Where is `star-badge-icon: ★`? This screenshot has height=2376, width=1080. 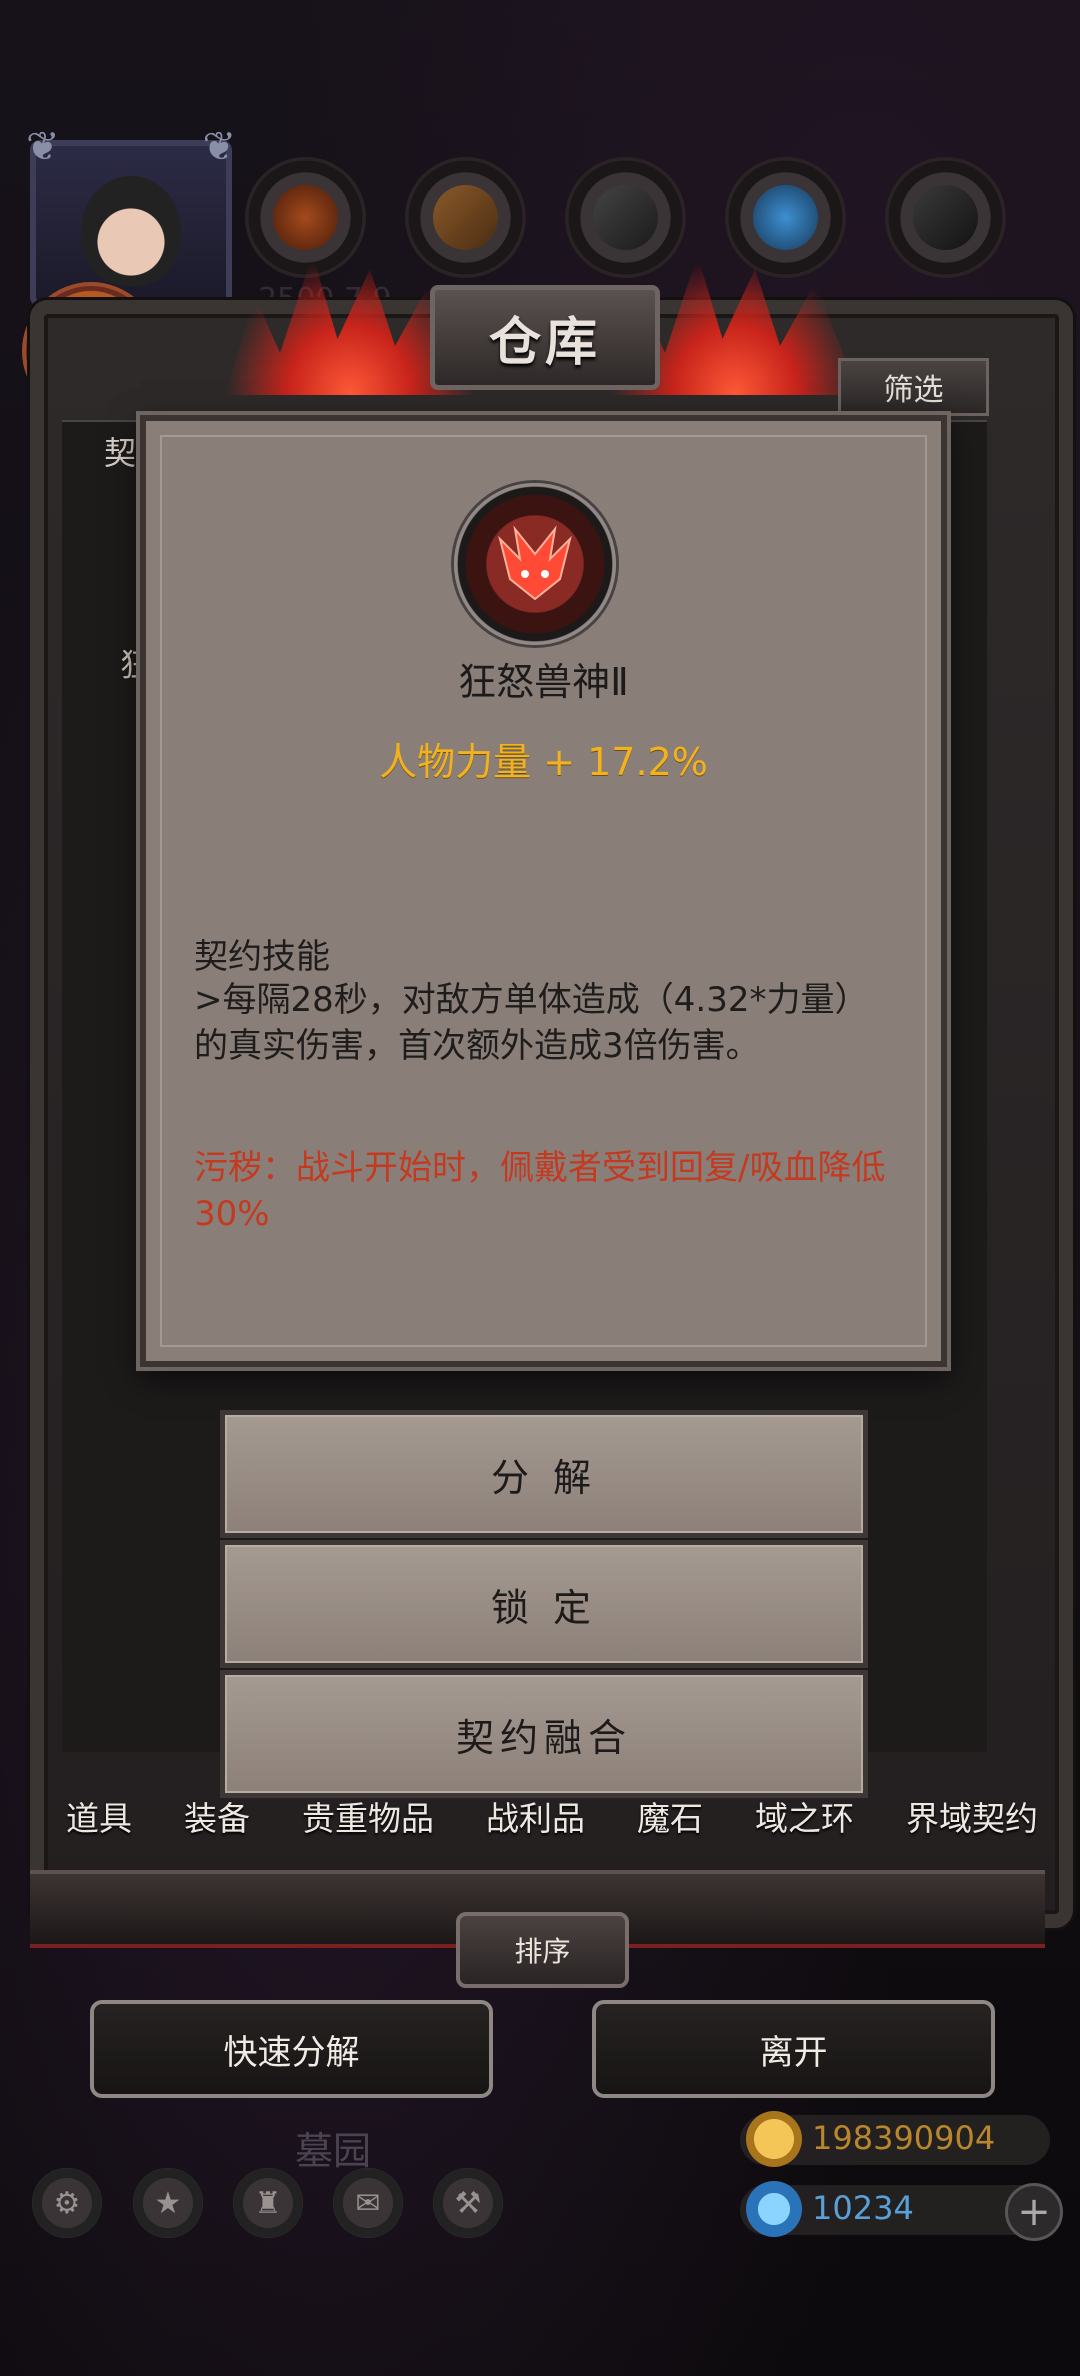 star-badge-icon: ★ is located at coordinates (168, 2203).